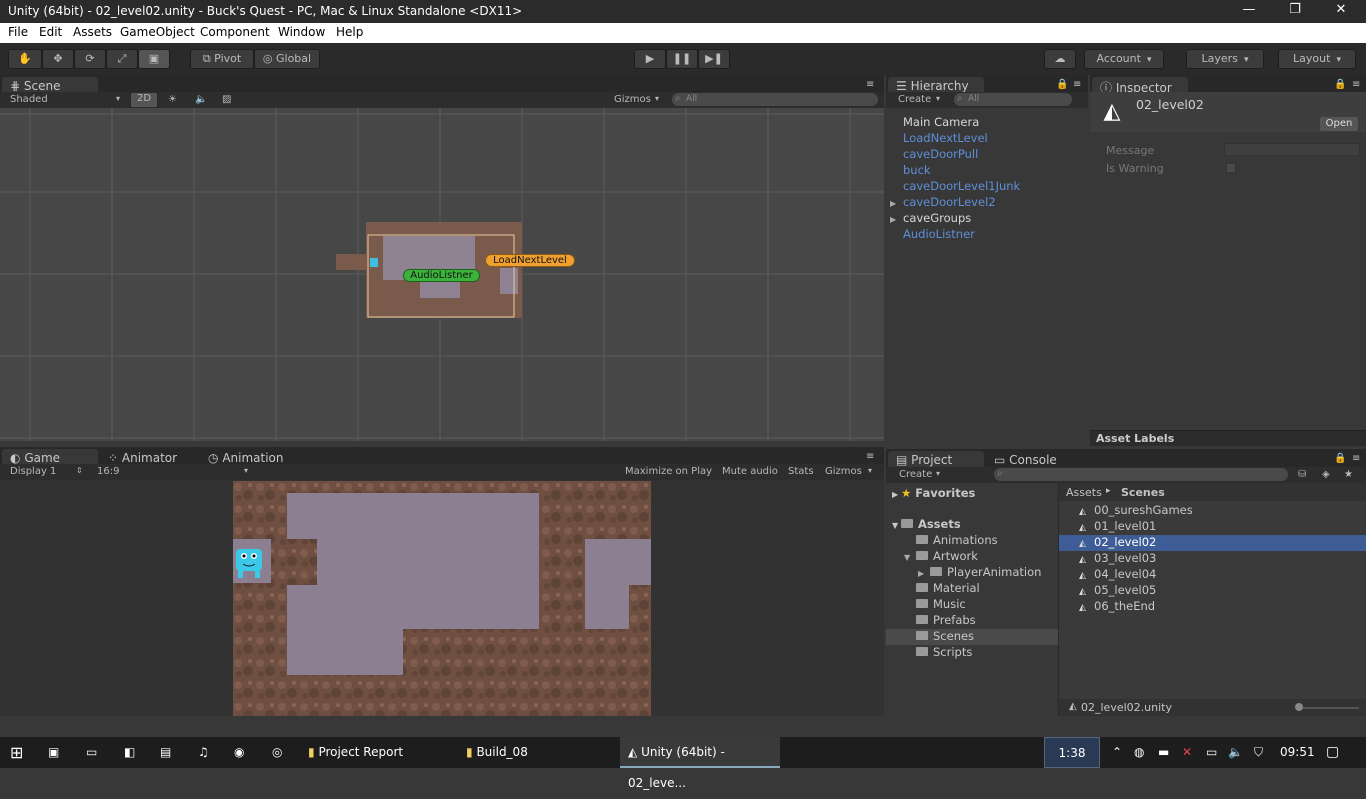  Describe the element at coordinates (750, 471) in the screenshot. I see `mute-audio-toggle: Mute audio` at that location.